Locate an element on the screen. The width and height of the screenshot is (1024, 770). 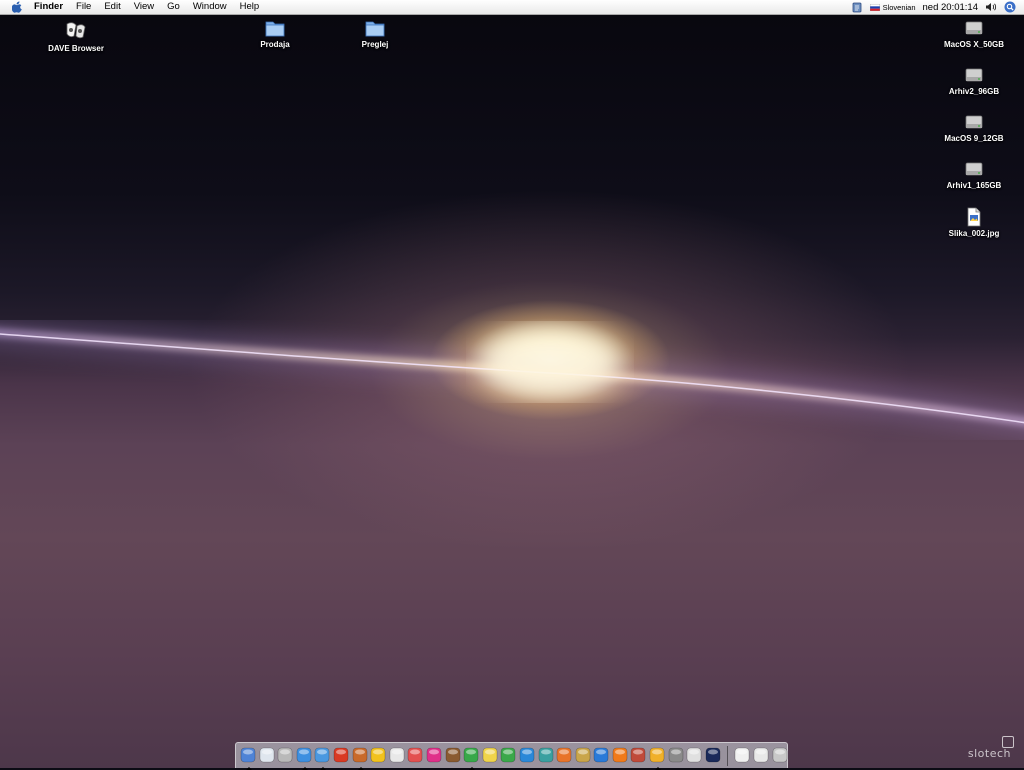
mail-icon is located at coordinates (266, 754).